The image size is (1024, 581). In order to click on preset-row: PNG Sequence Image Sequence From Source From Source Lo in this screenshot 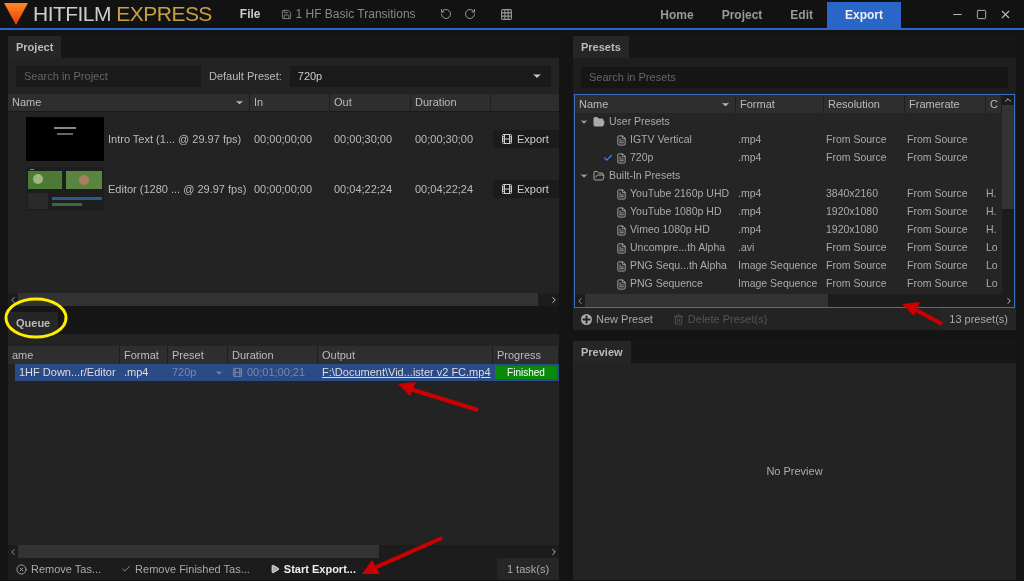, I will do `click(788, 284)`.